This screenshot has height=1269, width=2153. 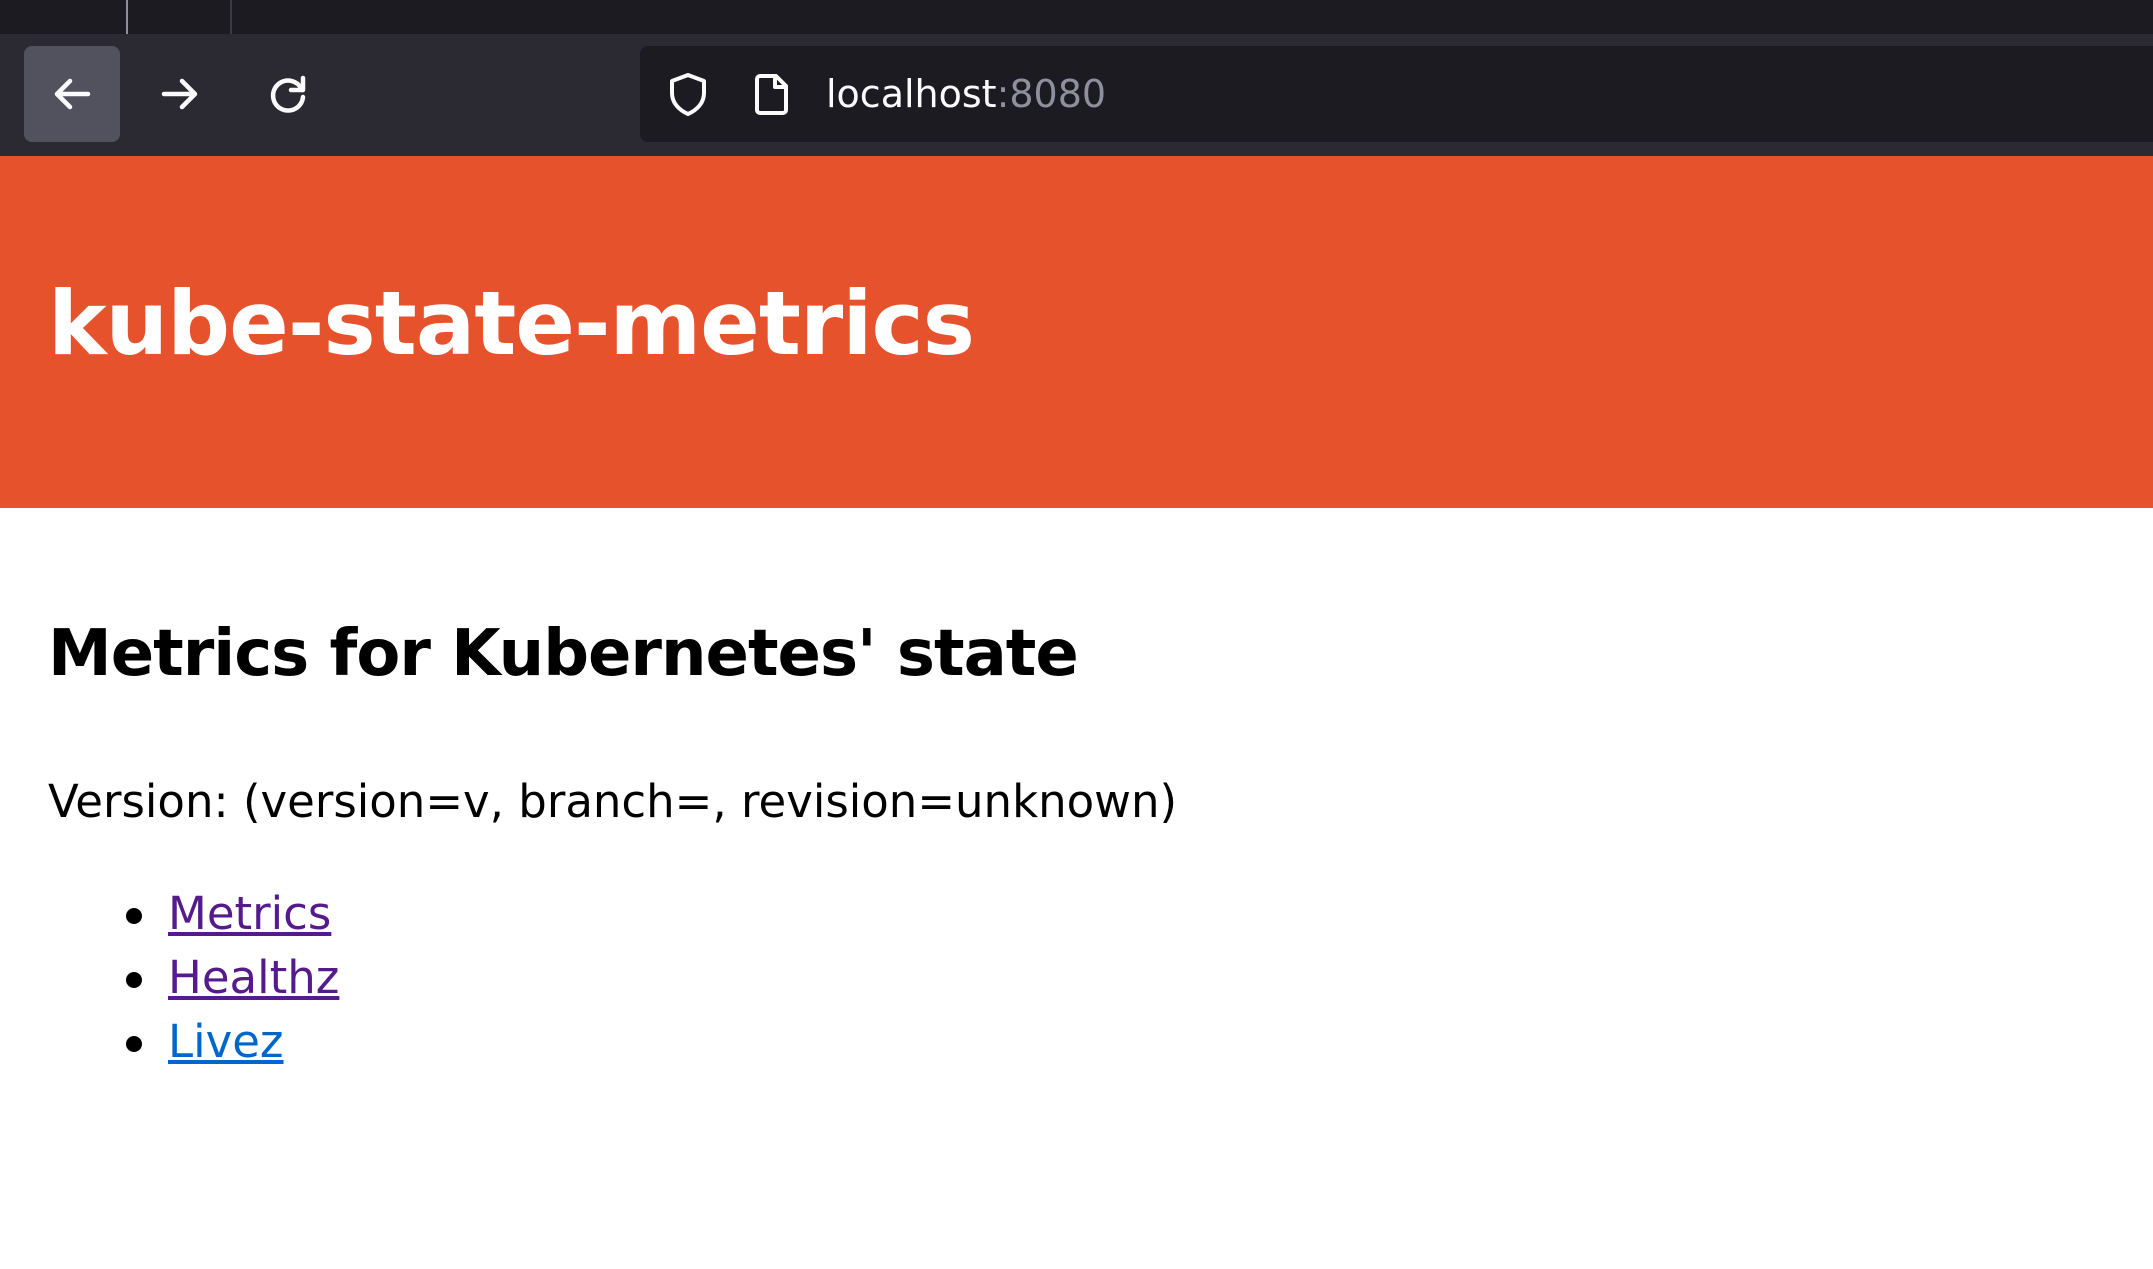 What do you see at coordinates (511, 323) in the screenshot?
I see `banner-title: kube-state-metrics` at bounding box center [511, 323].